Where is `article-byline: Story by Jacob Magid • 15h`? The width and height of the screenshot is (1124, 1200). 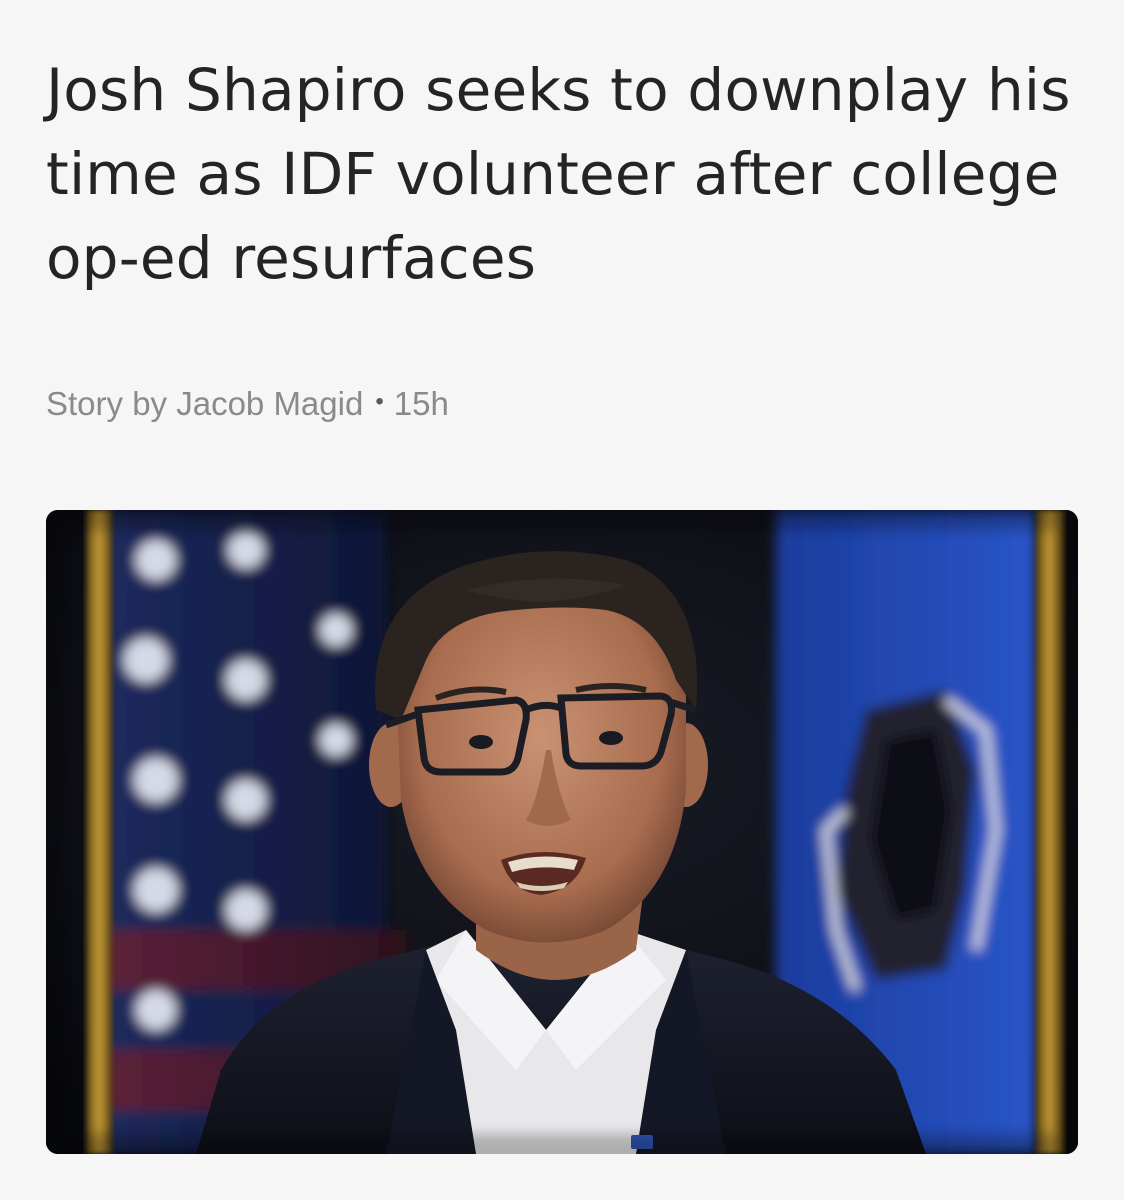
article-byline: Story by Jacob Magid • 15h is located at coordinates (247, 403).